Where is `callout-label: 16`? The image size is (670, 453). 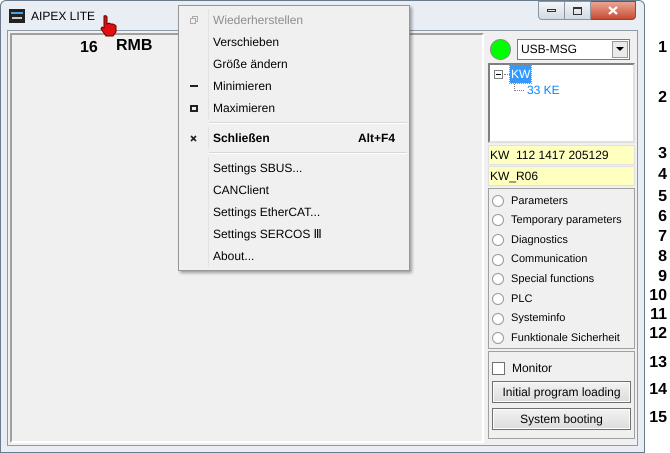
callout-label: 16 is located at coordinates (89, 48).